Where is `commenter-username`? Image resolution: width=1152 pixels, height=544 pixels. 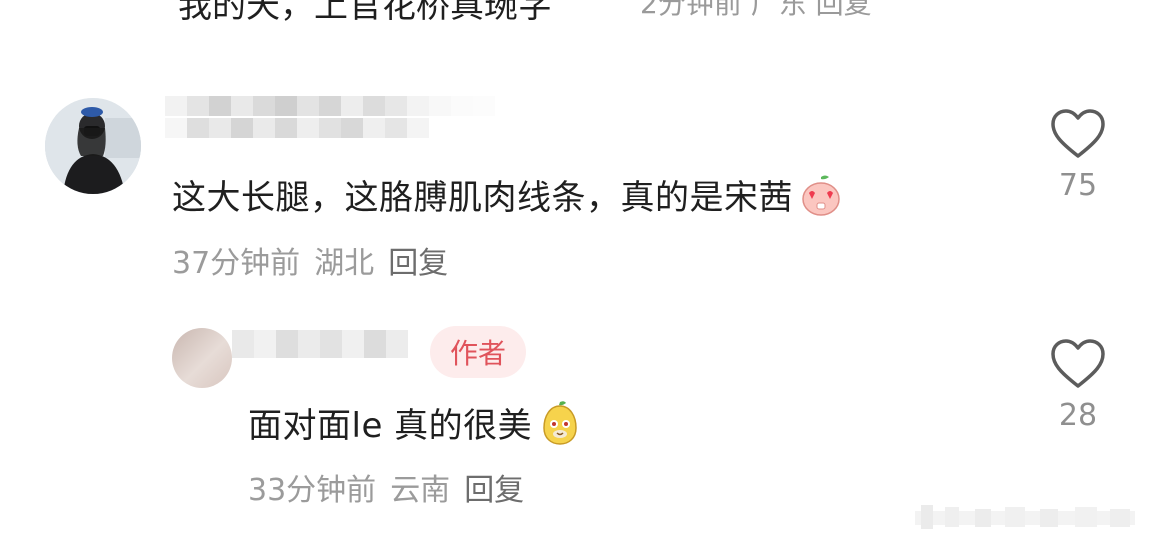
commenter-username is located at coordinates (330, 106).